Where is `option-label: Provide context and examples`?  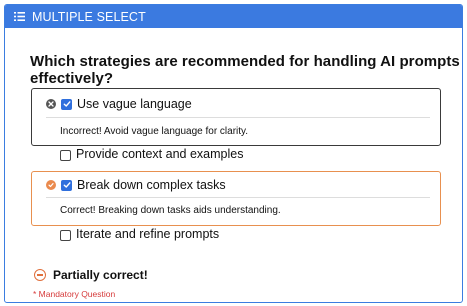 option-label: Provide context and examples is located at coordinates (160, 154).